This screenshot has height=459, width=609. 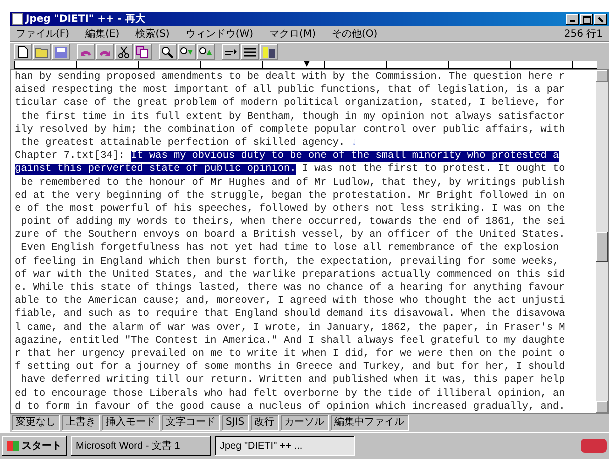 What do you see at coordinates (43, 33) in the screenshot?
I see `menu-item: ファイル(F)` at bounding box center [43, 33].